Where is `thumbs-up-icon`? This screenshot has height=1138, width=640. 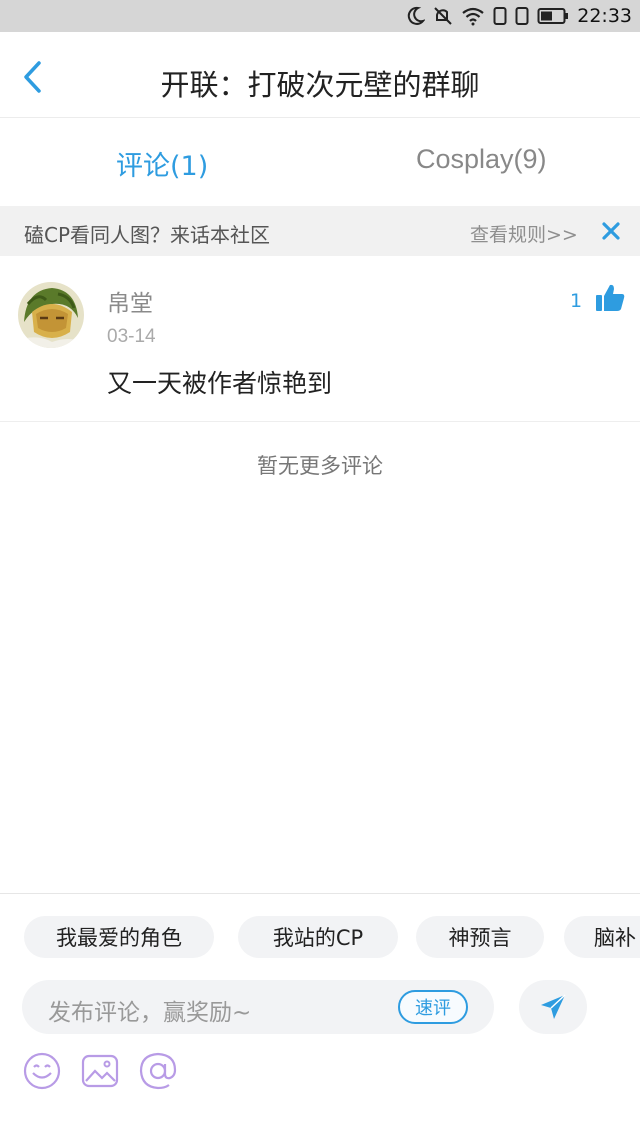 thumbs-up-icon is located at coordinates (610, 297).